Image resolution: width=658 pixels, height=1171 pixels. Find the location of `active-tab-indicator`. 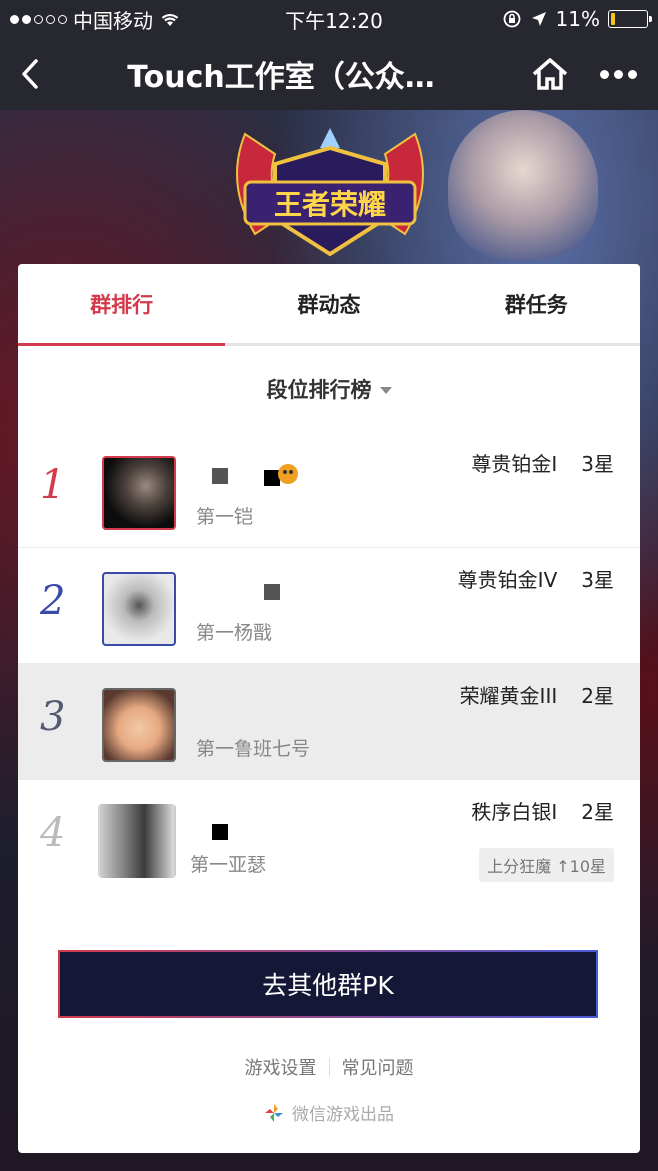

active-tab-indicator is located at coordinates (121, 344).